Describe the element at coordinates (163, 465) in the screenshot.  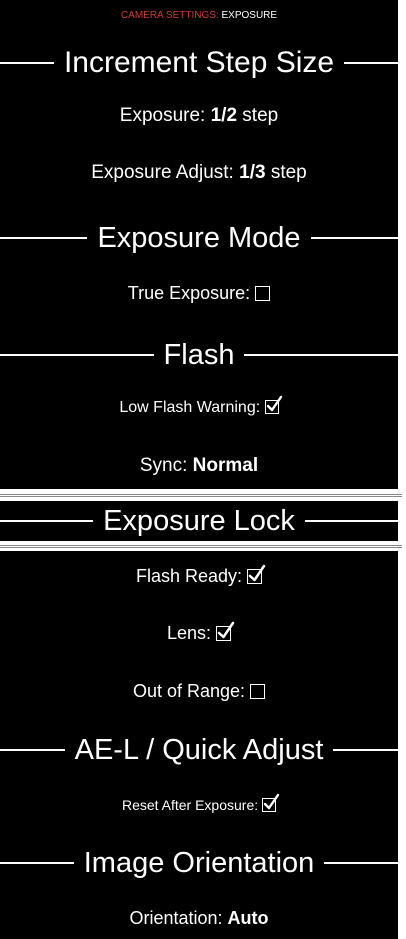
I see `setting-label: Sync:` at that location.